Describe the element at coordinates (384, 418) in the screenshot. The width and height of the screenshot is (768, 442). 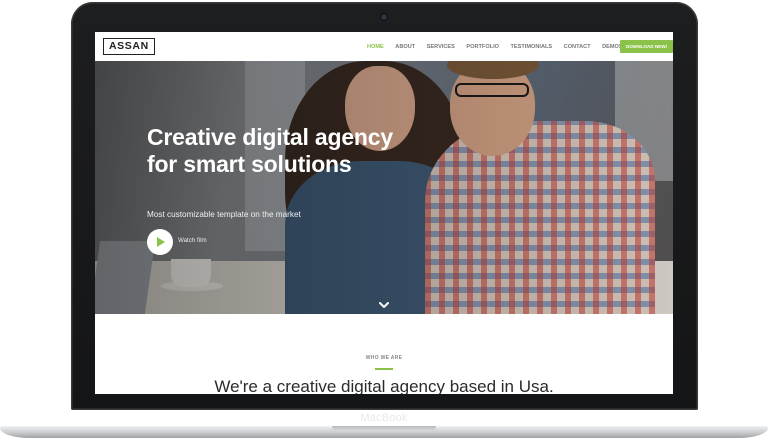
I see `device-label: MacBook` at that location.